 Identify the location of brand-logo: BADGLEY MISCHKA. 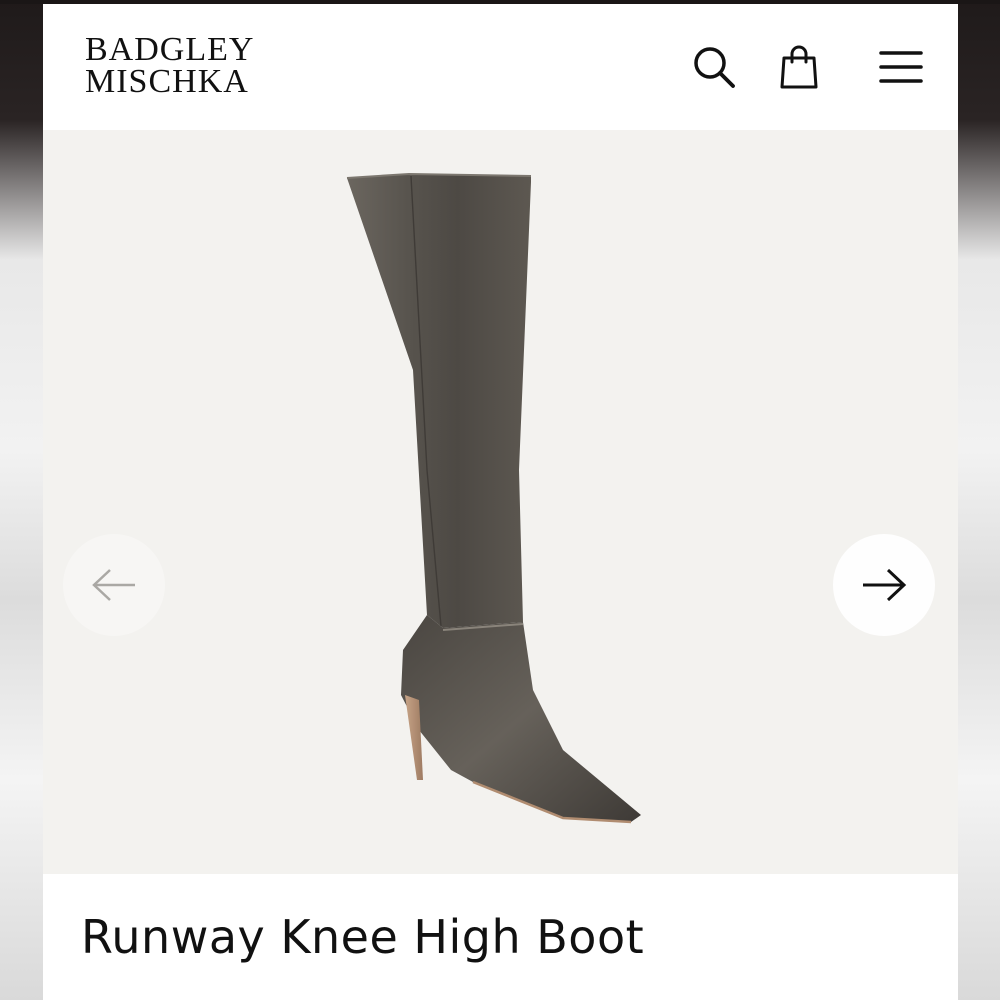
(170, 65).